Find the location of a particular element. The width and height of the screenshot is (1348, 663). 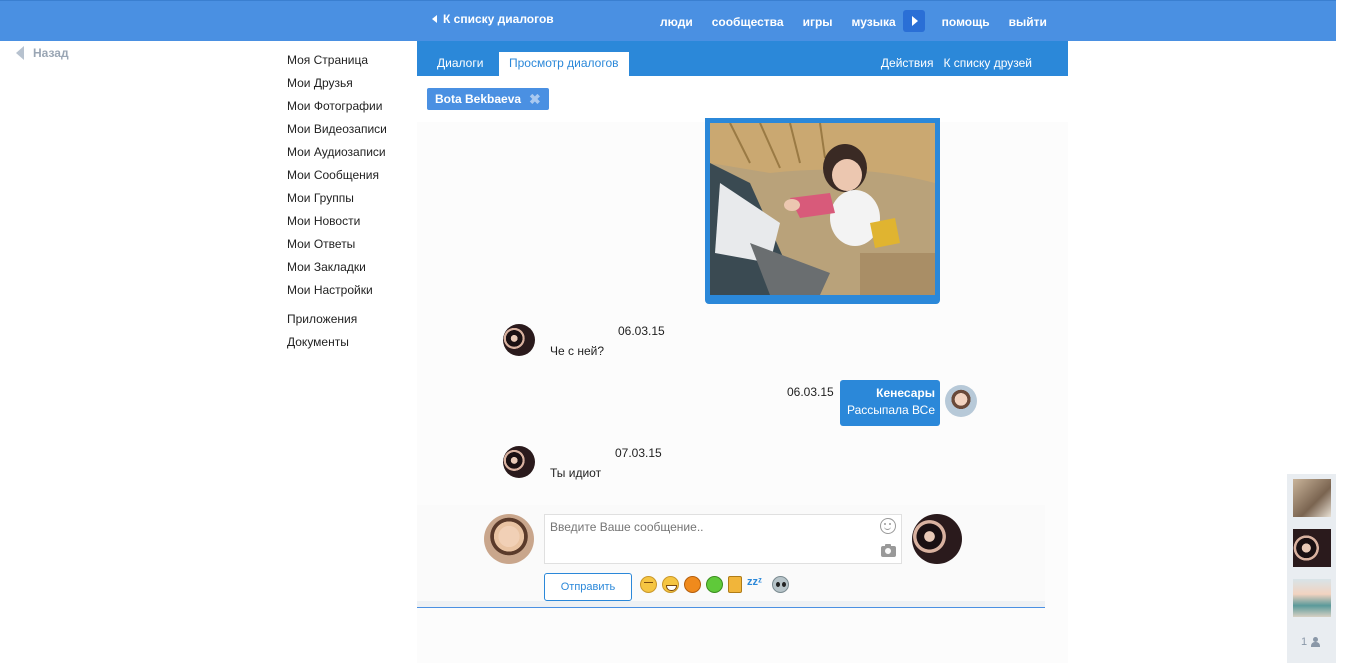

chevron-left-icon is located at coordinates (434, 19).